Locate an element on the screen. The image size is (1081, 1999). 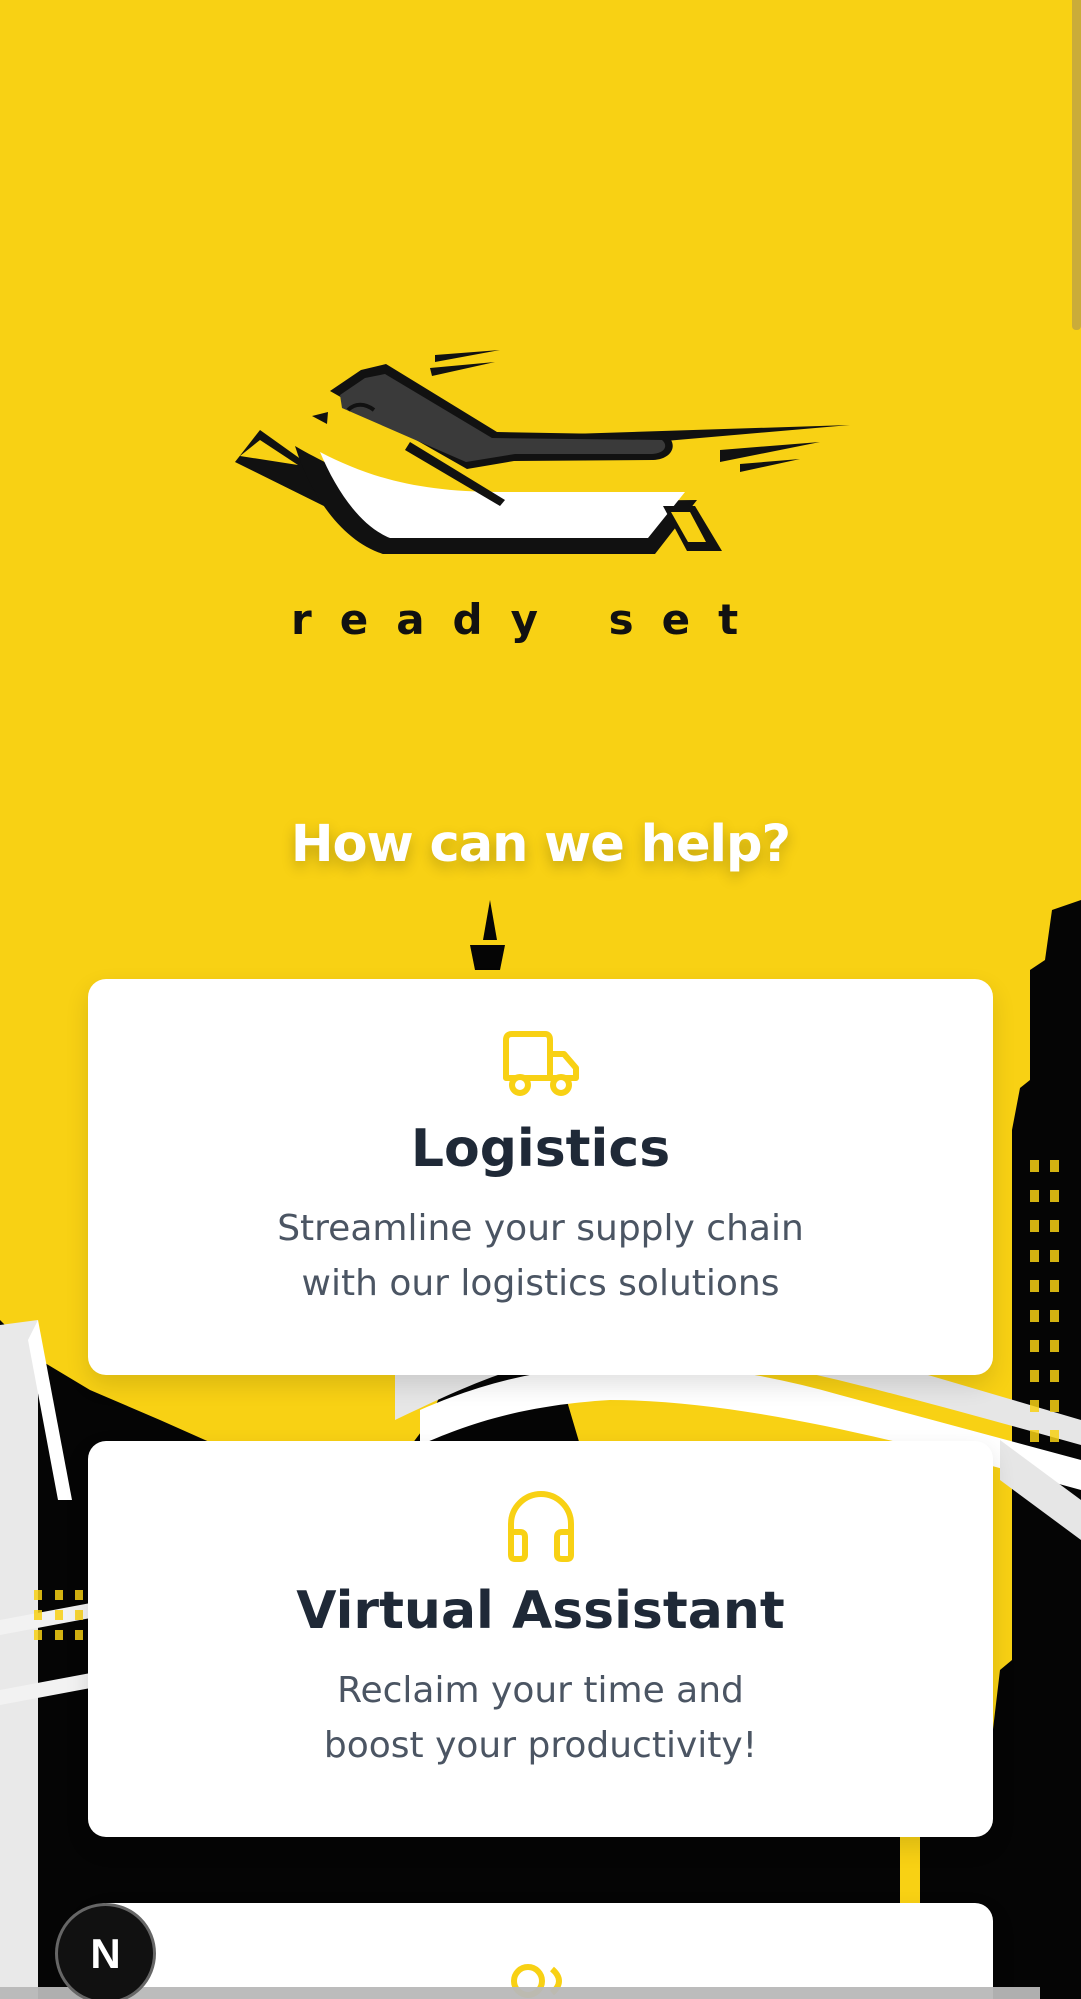
description-line: boost your productivity! is located at coordinates (540, 1745).